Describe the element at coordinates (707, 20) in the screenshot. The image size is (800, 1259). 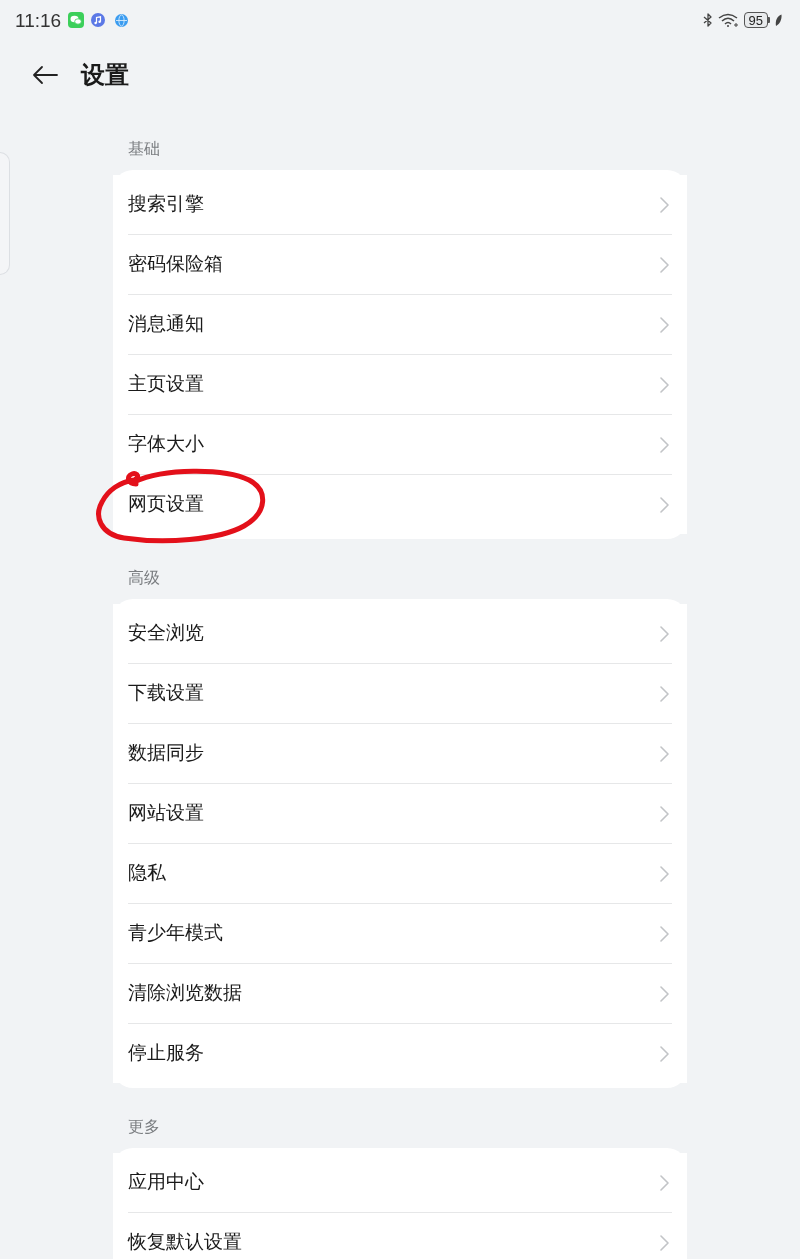
I see `bluetooth-icon` at that location.